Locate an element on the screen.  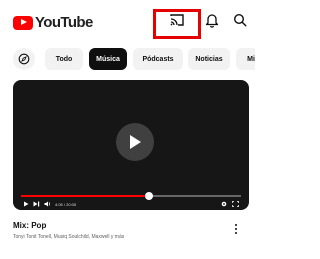
youtube-logo: YouTube is located at coordinates (53, 22).